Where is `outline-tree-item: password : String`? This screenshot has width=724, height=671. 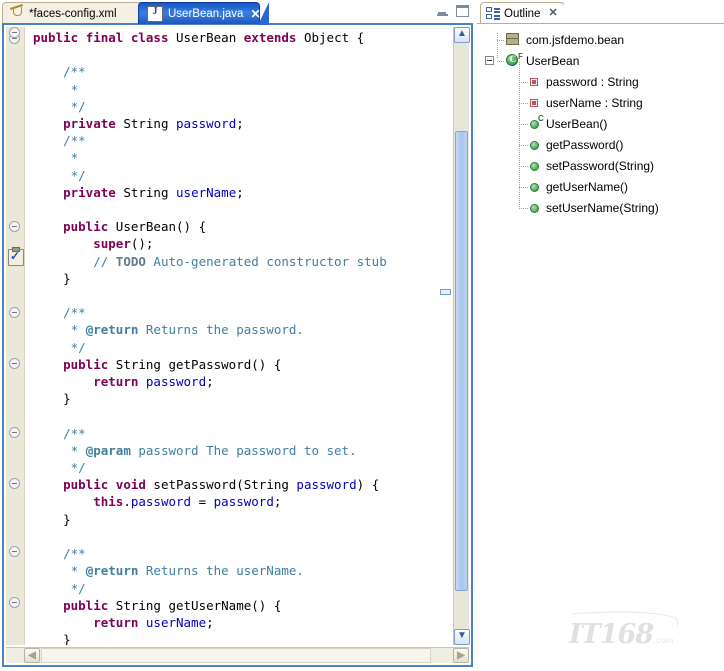 outline-tree-item: password : String is located at coordinates (583, 81).